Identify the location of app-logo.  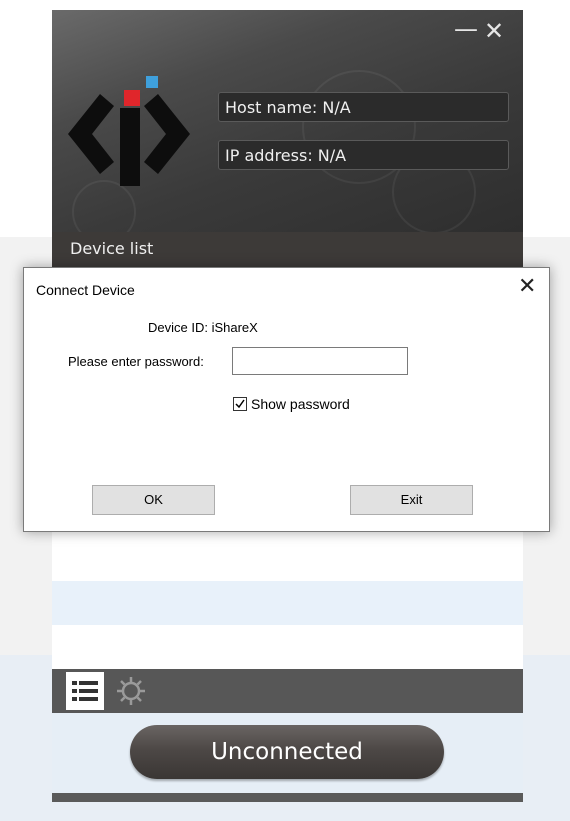
(129, 131).